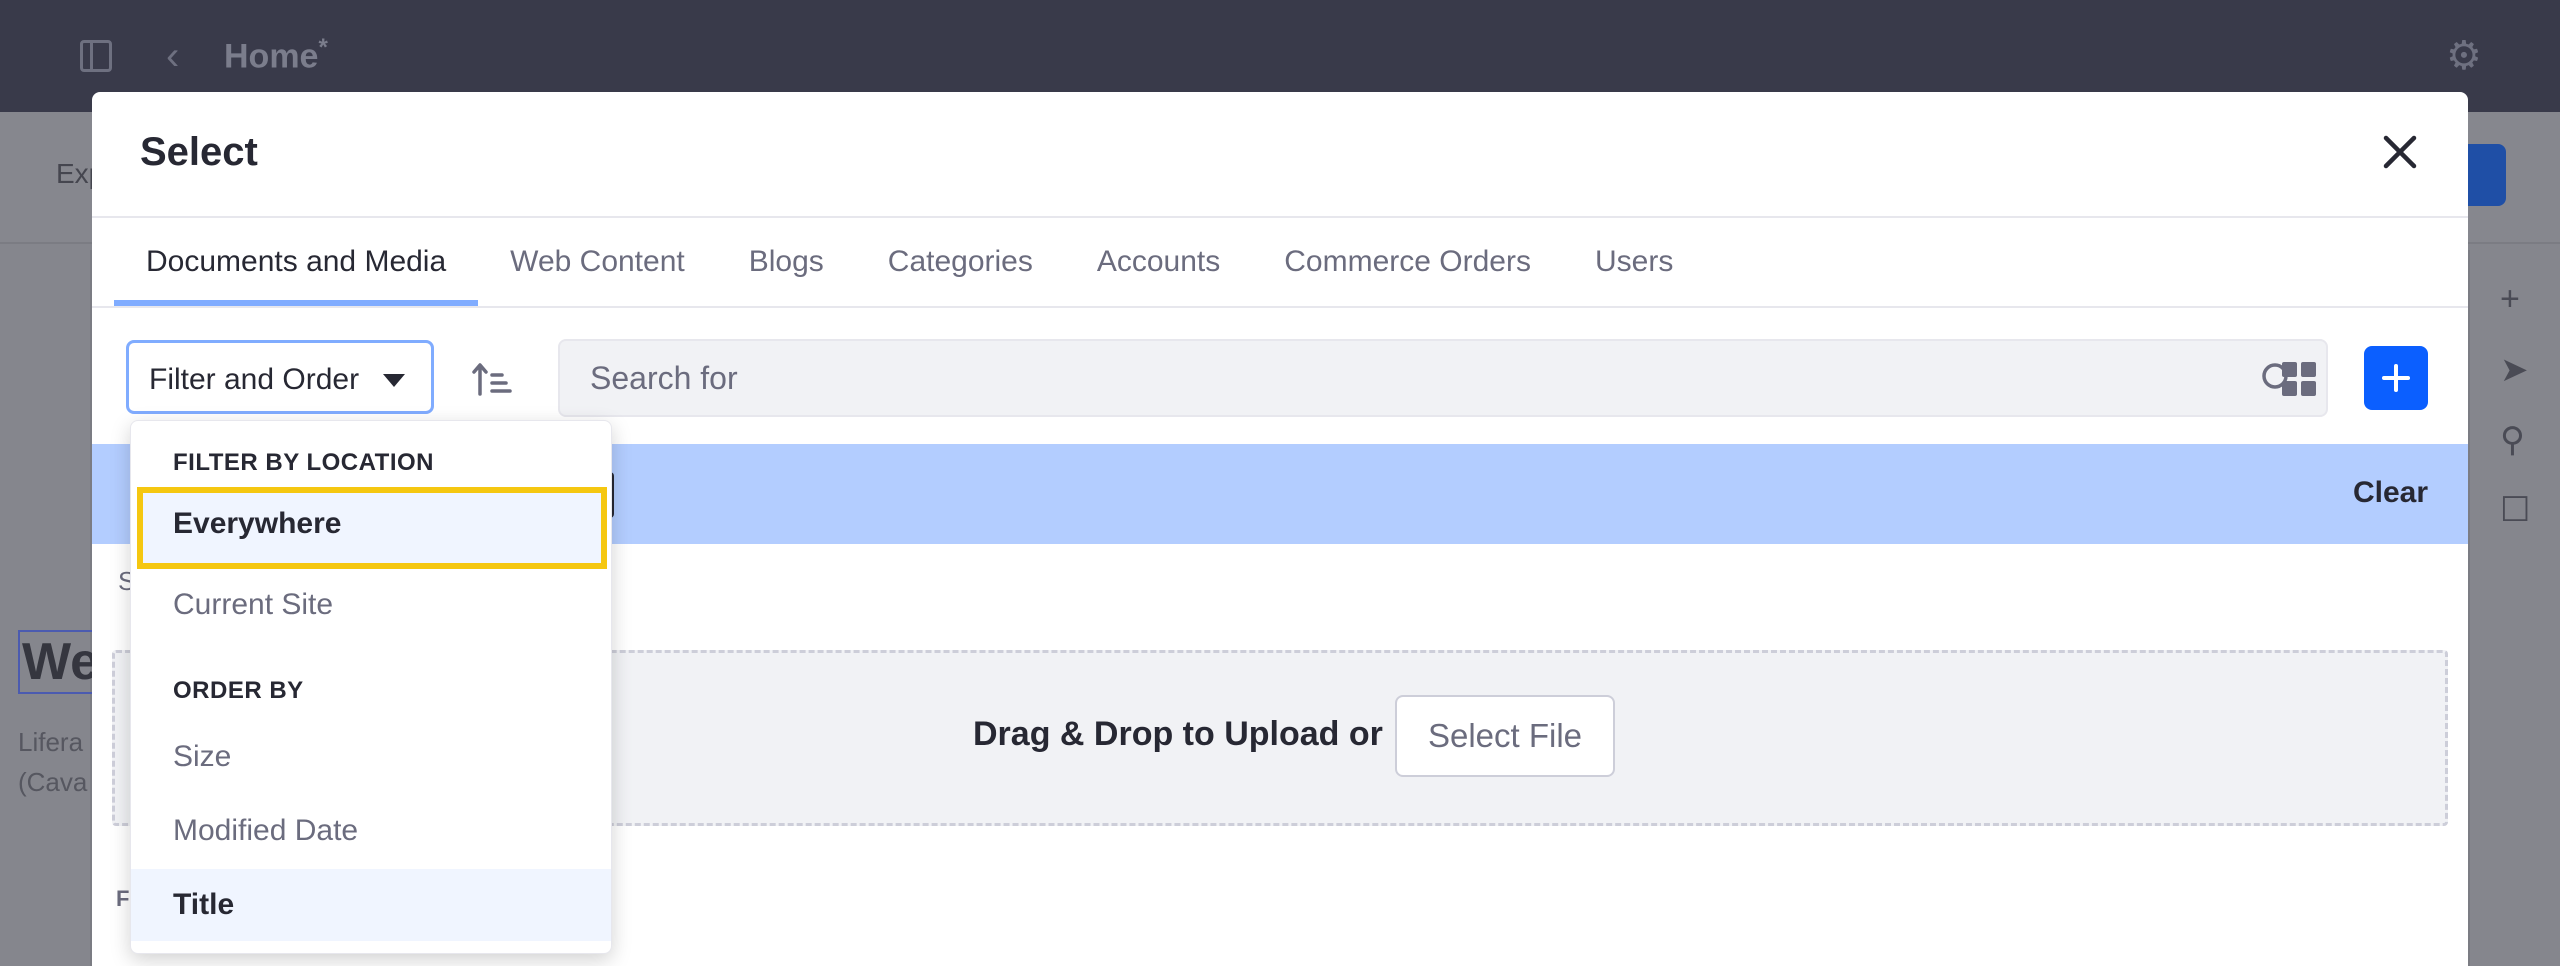 Image resolution: width=2560 pixels, height=966 pixels. Describe the element at coordinates (2396, 378) in the screenshot. I see `add-button` at that location.